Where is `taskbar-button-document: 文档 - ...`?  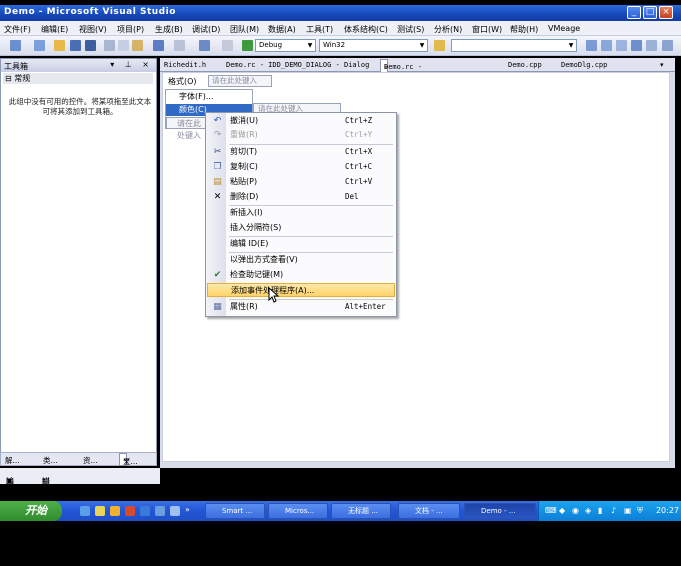 taskbar-button-document: 文档 - ... is located at coordinates (429, 511).